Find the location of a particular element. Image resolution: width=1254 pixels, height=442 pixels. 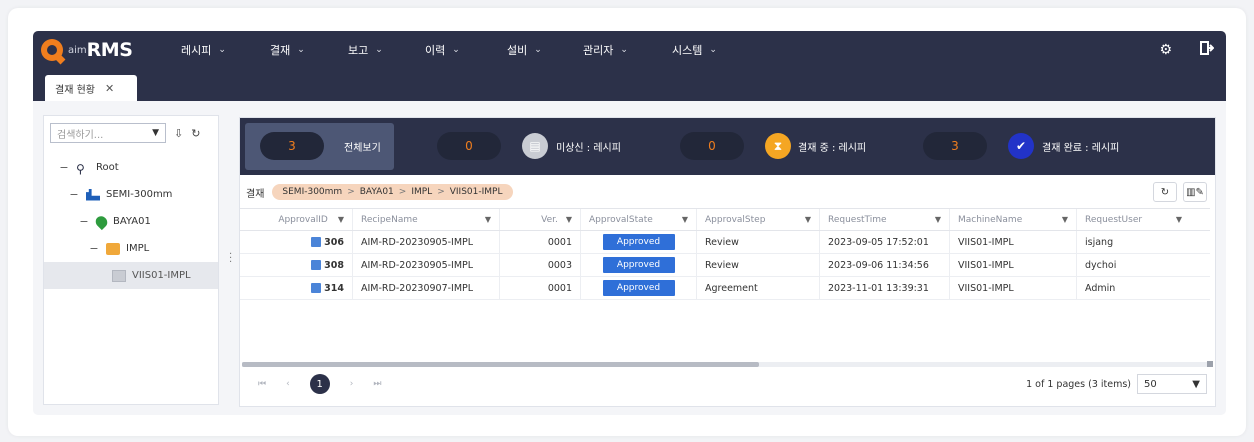

menu-history: 이력 ⌄ is located at coordinates (466, 50).